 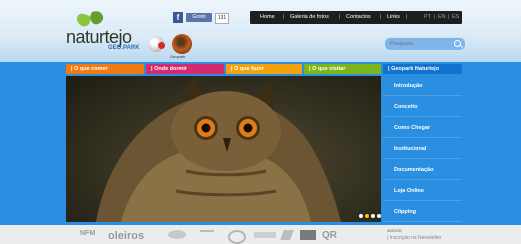 What do you see at coordinates (126, 236) in the screenshot?
I see `partner-logo-oleiros: oleiros` at bounding box center [126, 236].